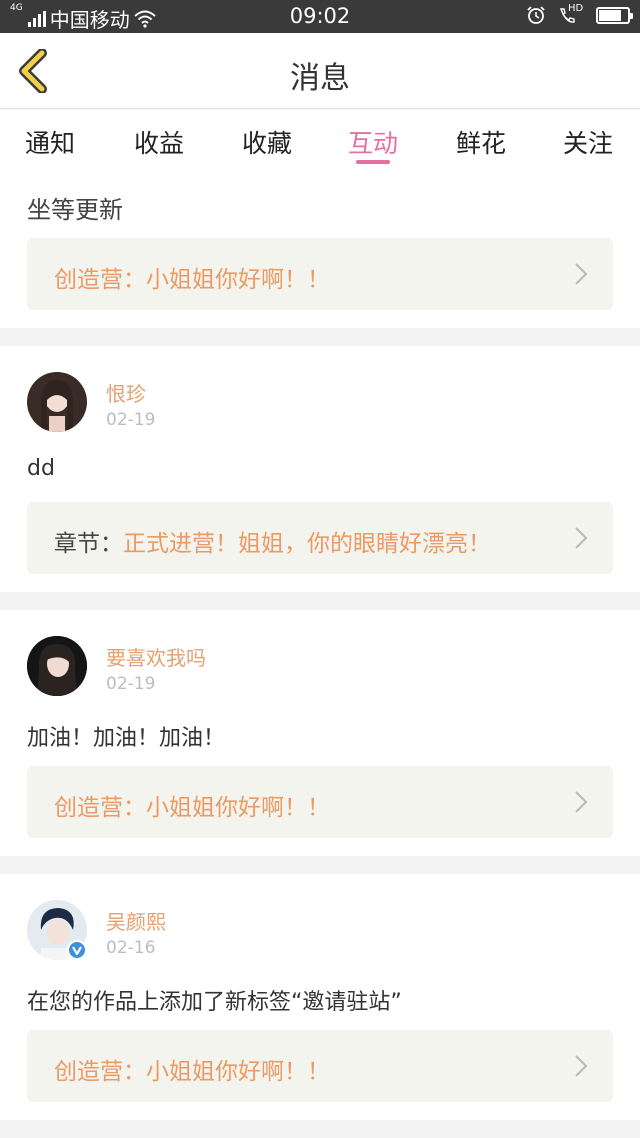 Image resolution: width=640 pixels, height=1138 pixels. I want to click on verified-badge-icon, so click(77, 950).